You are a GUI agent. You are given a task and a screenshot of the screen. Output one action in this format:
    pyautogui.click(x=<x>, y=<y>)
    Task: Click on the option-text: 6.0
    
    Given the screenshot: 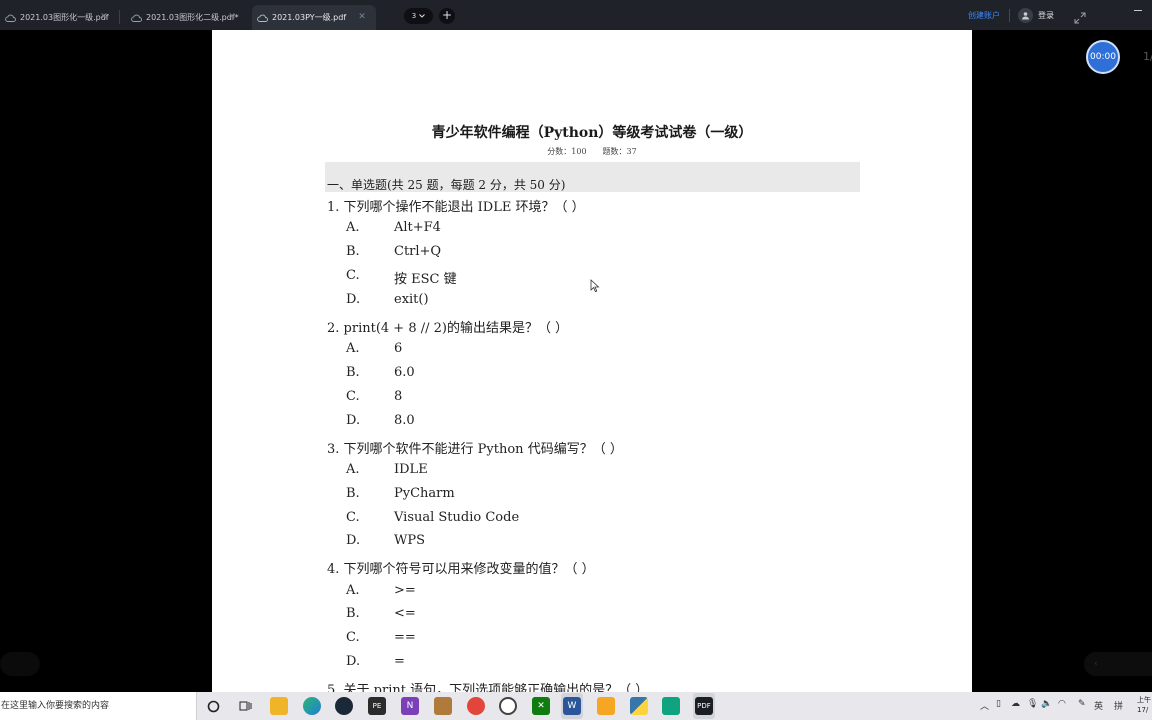 What is the action you would take?
    pyautogui.click(x=404, y=372)
    